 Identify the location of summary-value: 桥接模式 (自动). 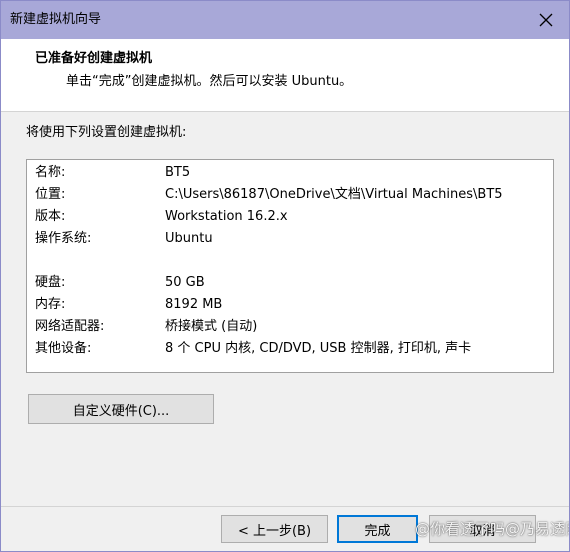
(211, 326).